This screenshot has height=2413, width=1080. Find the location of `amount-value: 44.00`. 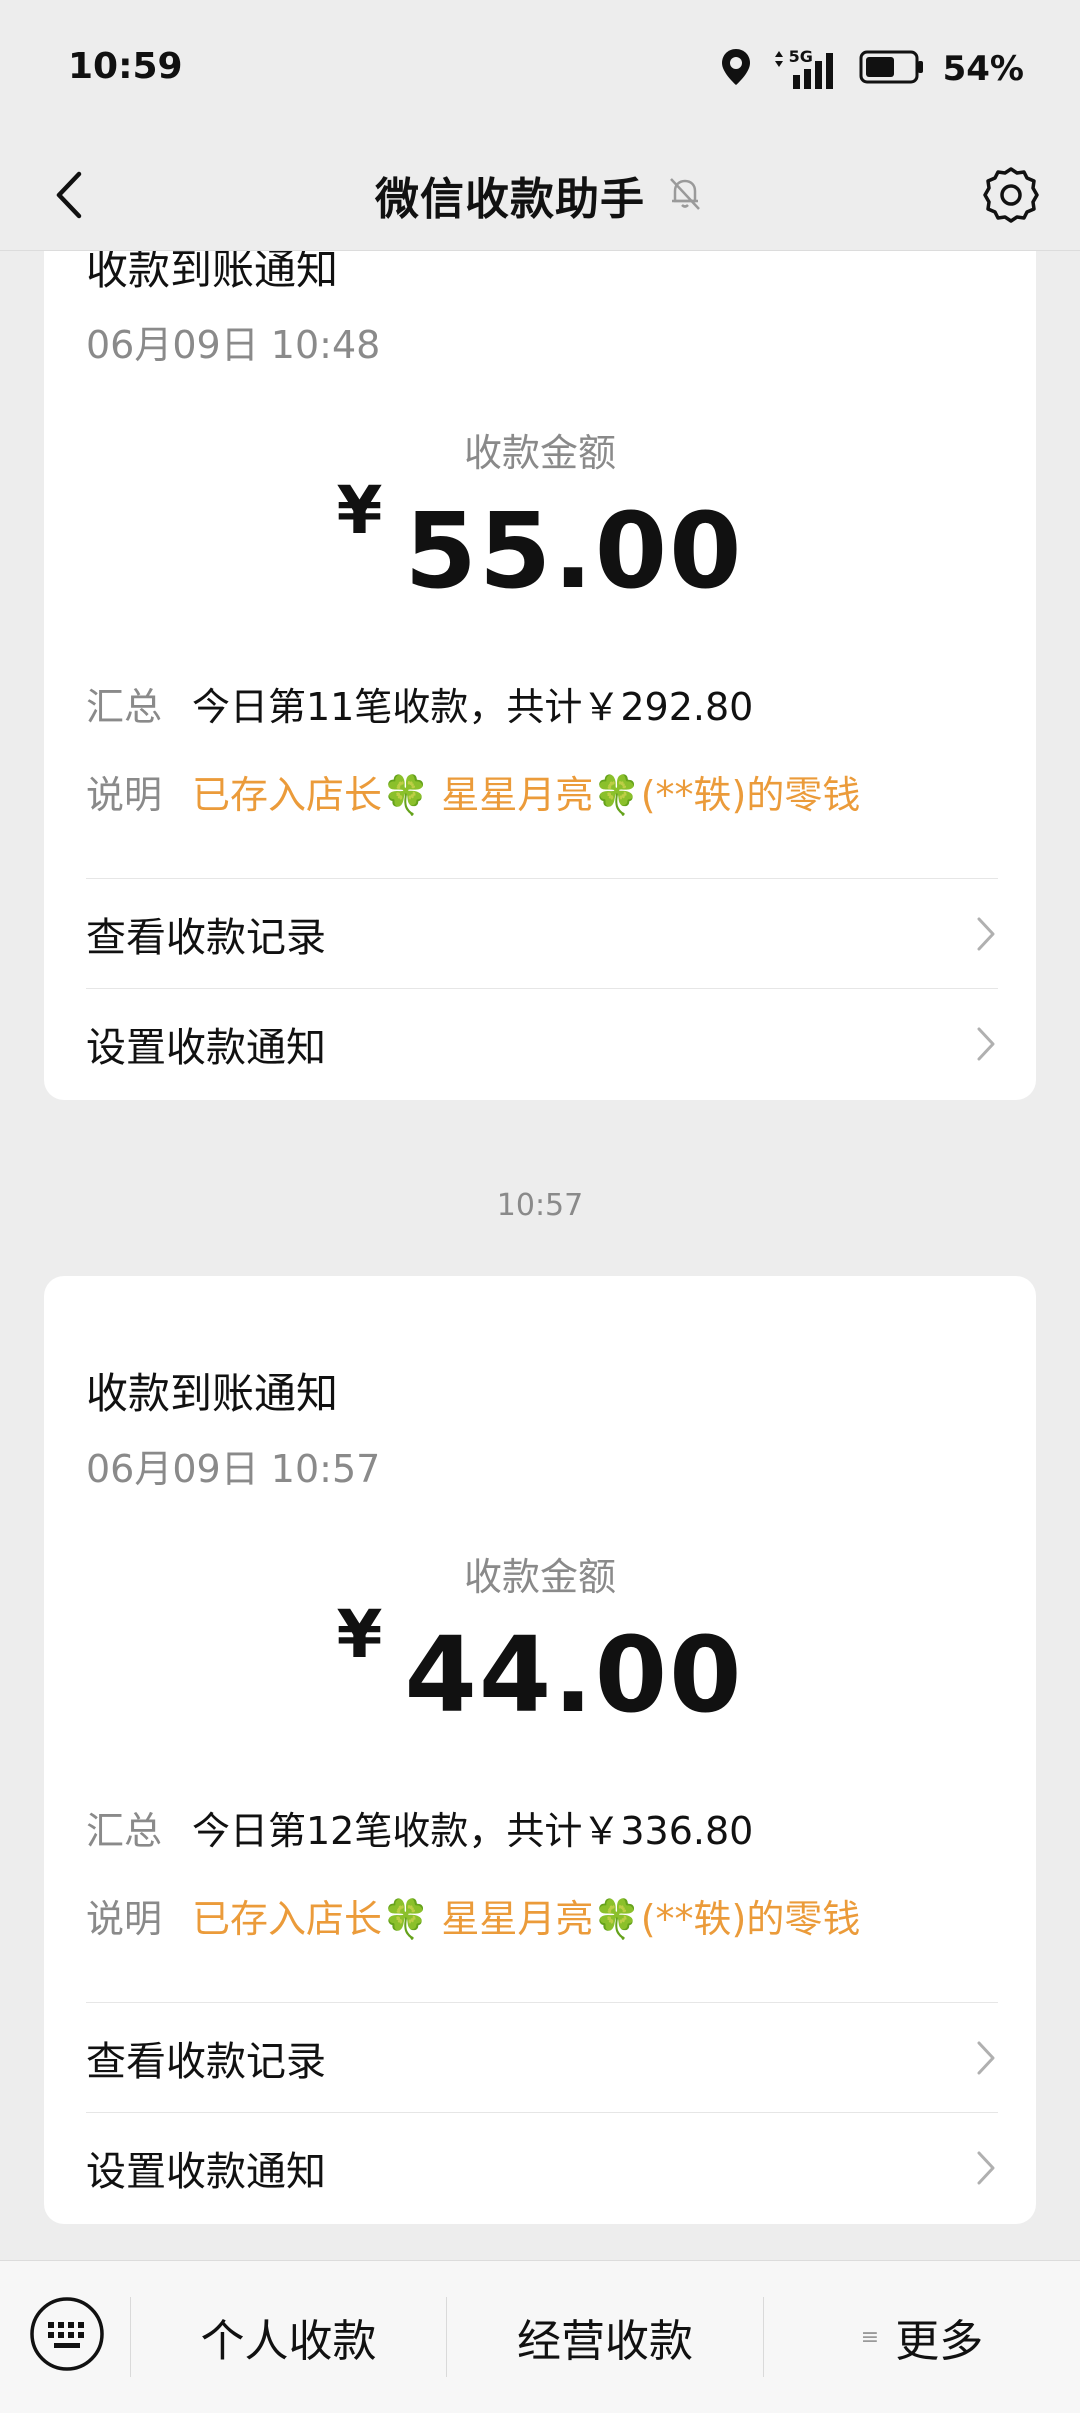

amount-value: 44.00 is located at coordinates (574, 1675).